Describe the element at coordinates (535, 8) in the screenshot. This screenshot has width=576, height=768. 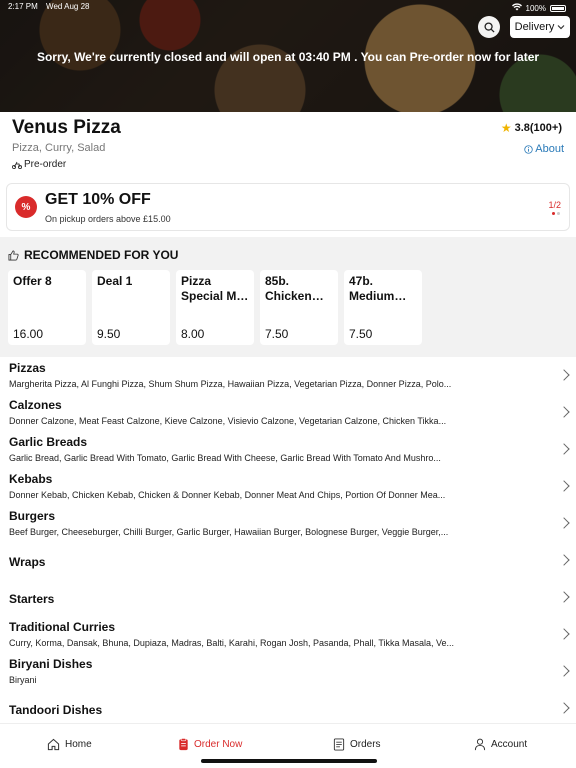
I see `battery-percent: 100%` at that location.